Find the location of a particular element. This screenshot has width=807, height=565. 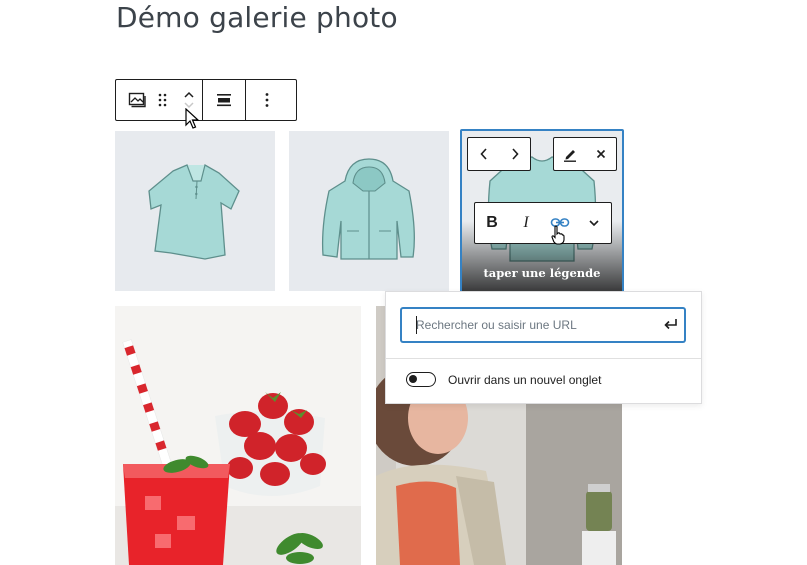

enter-icon is located at coordinates (671, 324).